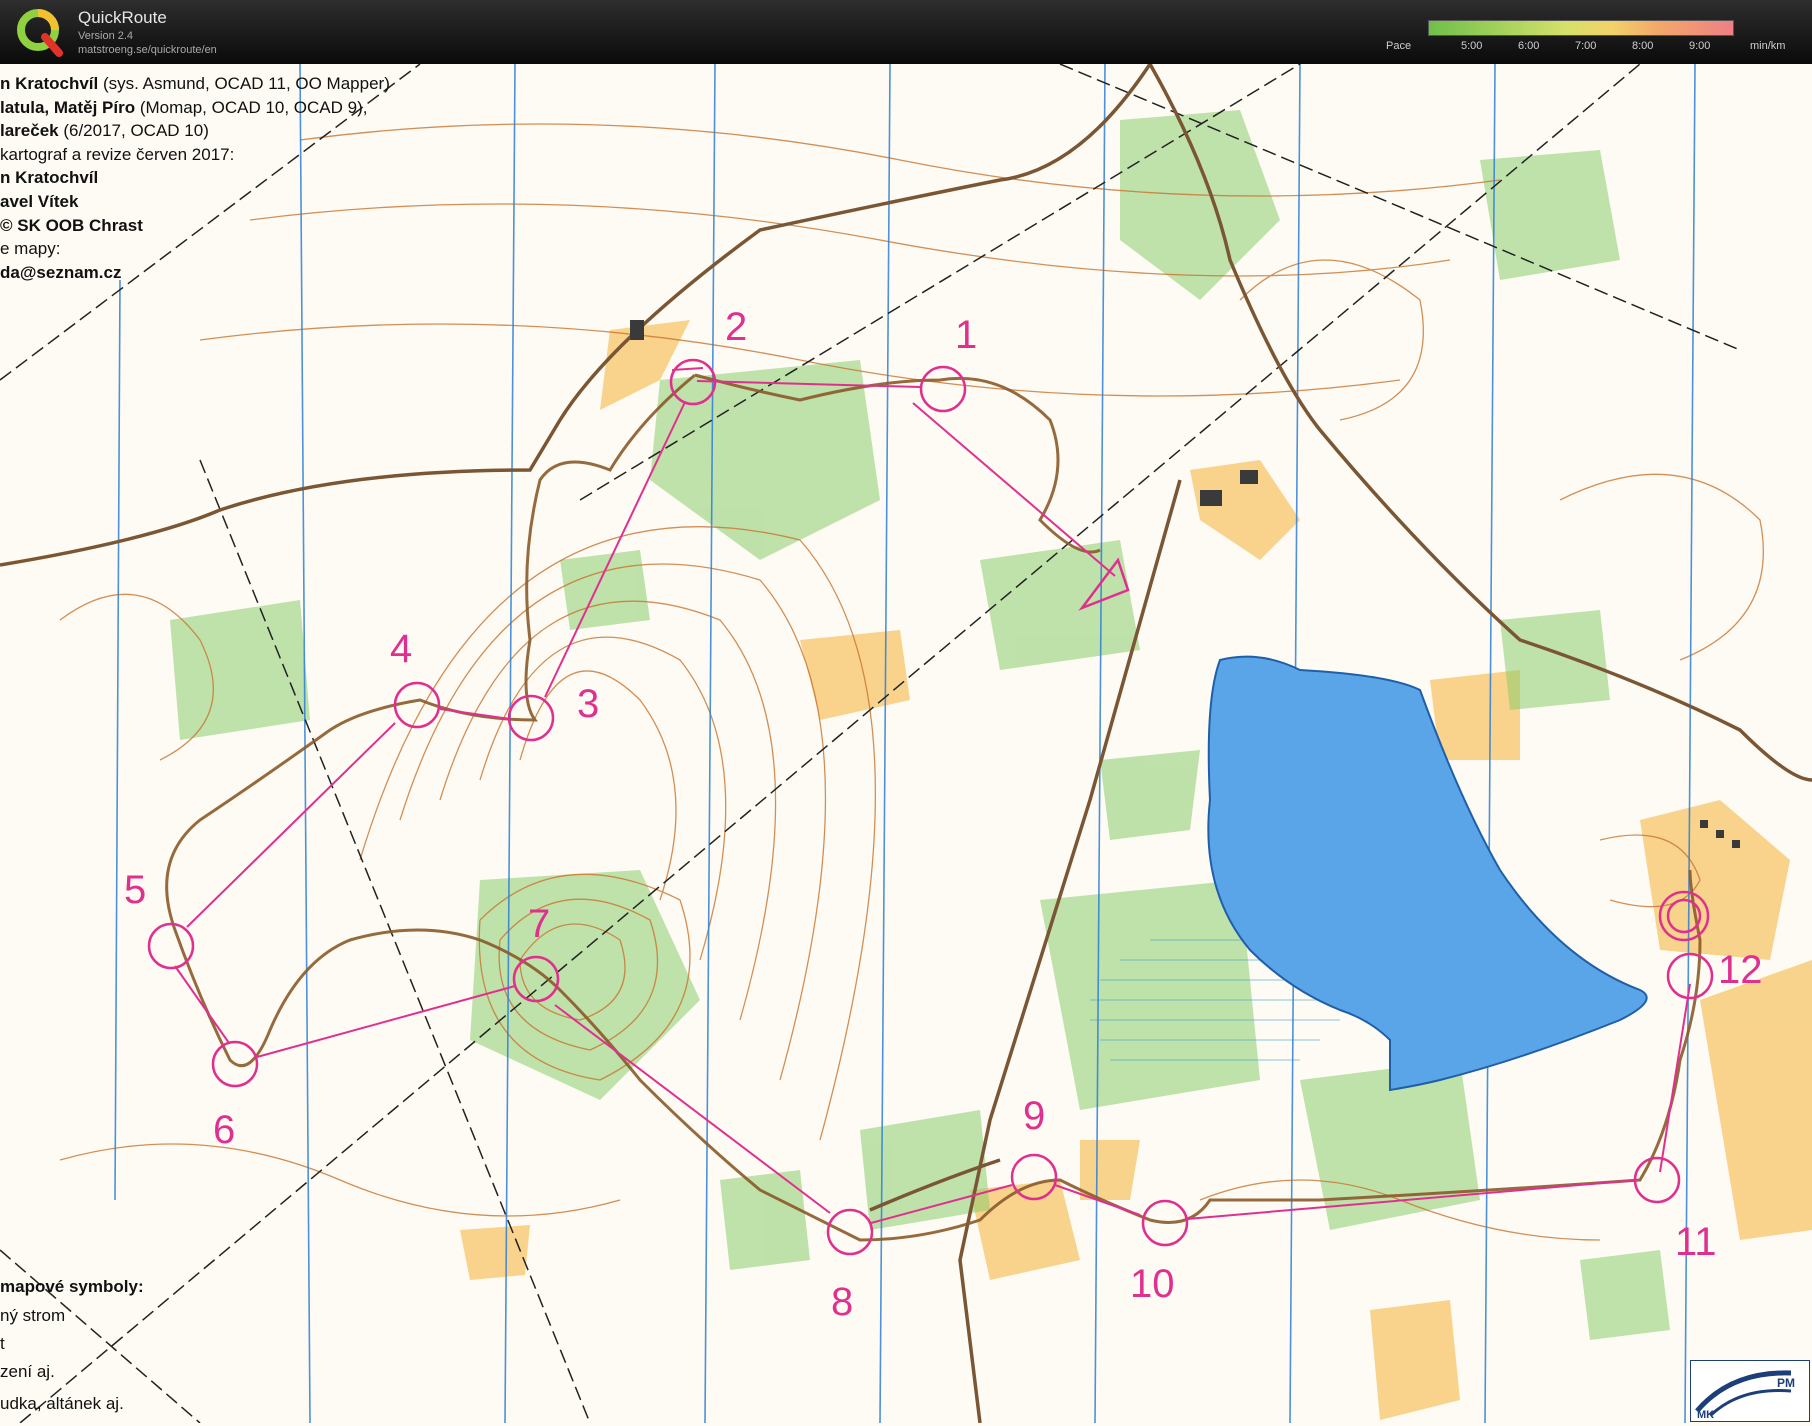 The width and height of the screenshot is (1812, 1426). What do you see at coordinates (1700, 46) in the screenshot?
I see `pace-tick: 9:00` at bounding box center [1700, 46].